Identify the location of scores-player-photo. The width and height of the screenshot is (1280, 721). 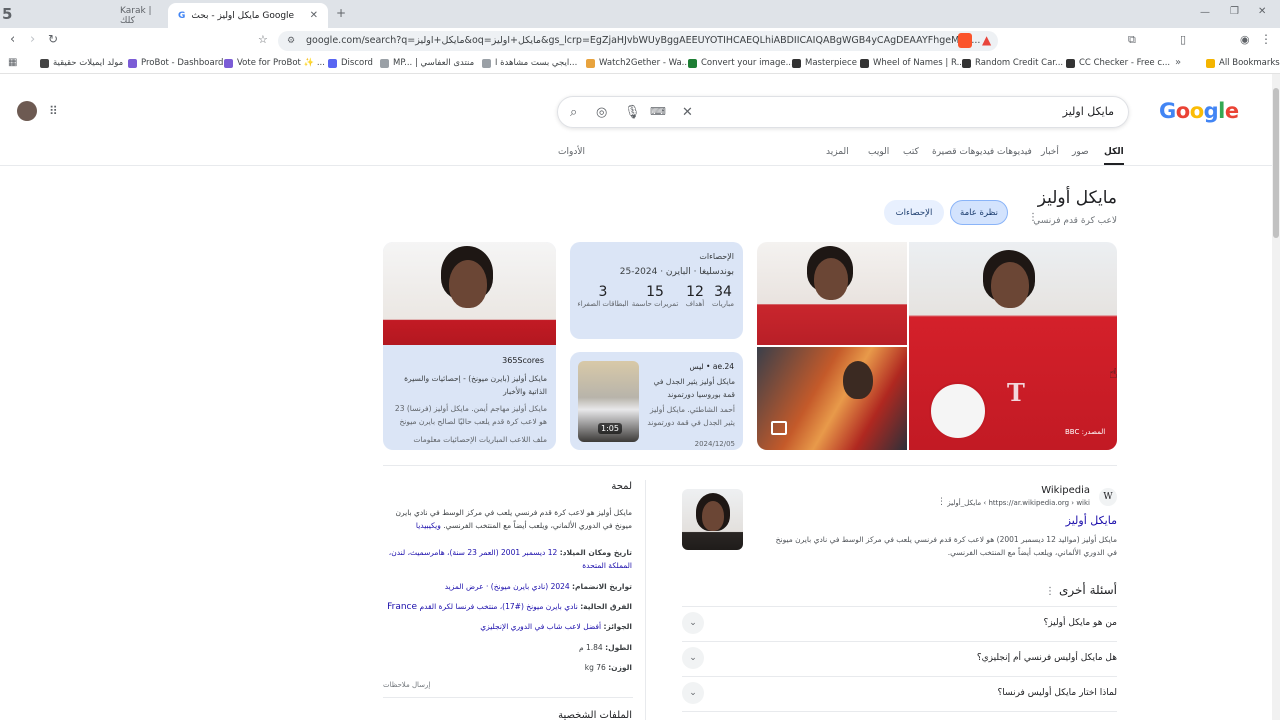
(469, 293).